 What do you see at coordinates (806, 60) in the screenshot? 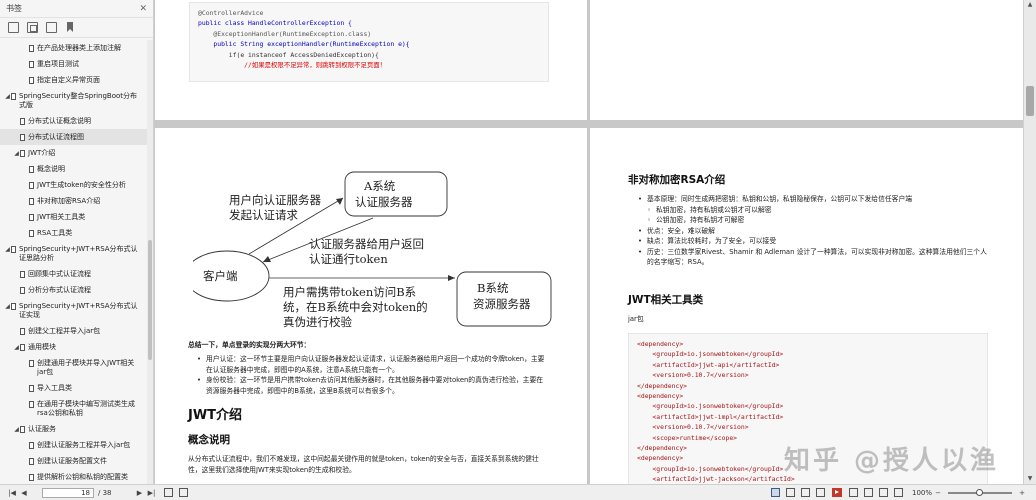
I see `page-top-right` at bounding box center [806, 60].